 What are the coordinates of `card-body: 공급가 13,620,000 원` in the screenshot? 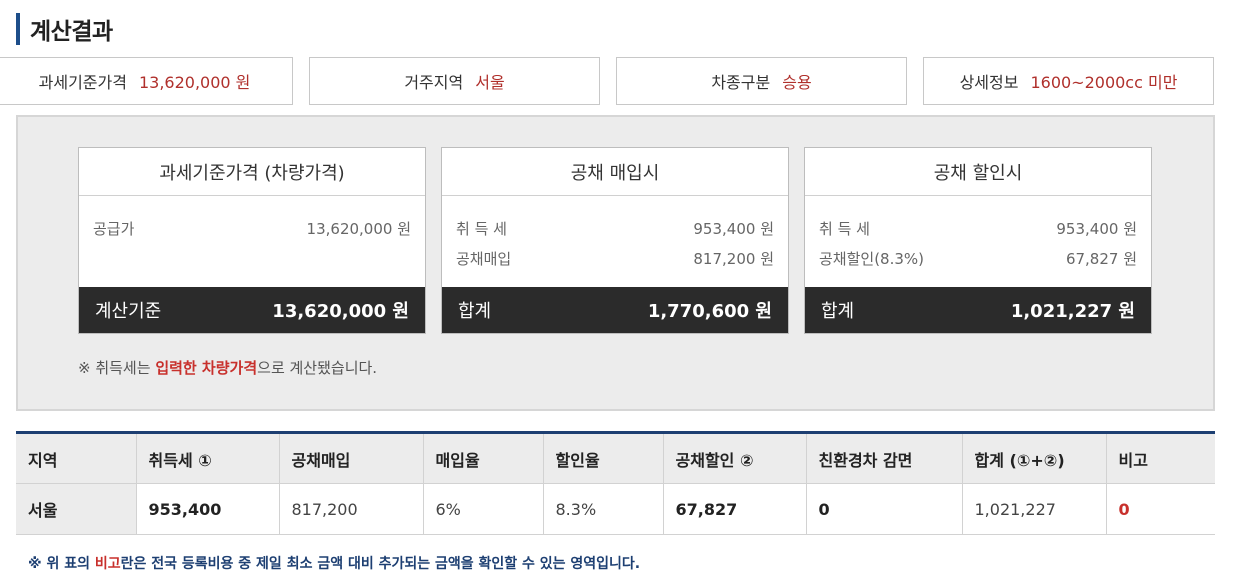 It's located at (252, 241).